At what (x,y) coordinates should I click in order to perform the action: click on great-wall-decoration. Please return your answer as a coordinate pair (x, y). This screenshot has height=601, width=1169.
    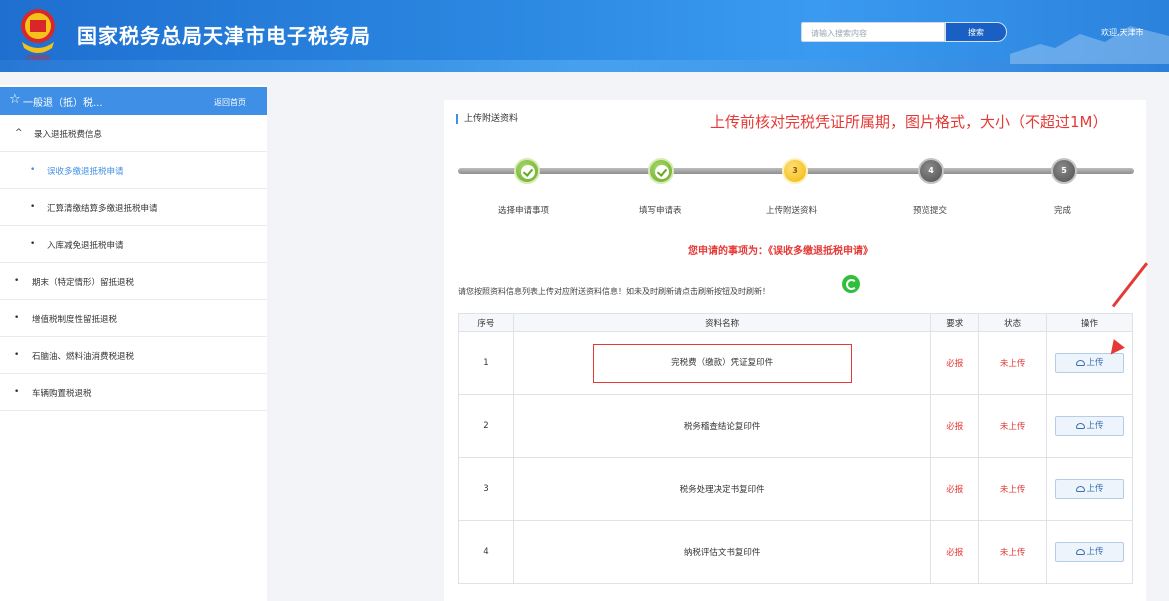
    Looking at the image, I should click on (1089, 45).